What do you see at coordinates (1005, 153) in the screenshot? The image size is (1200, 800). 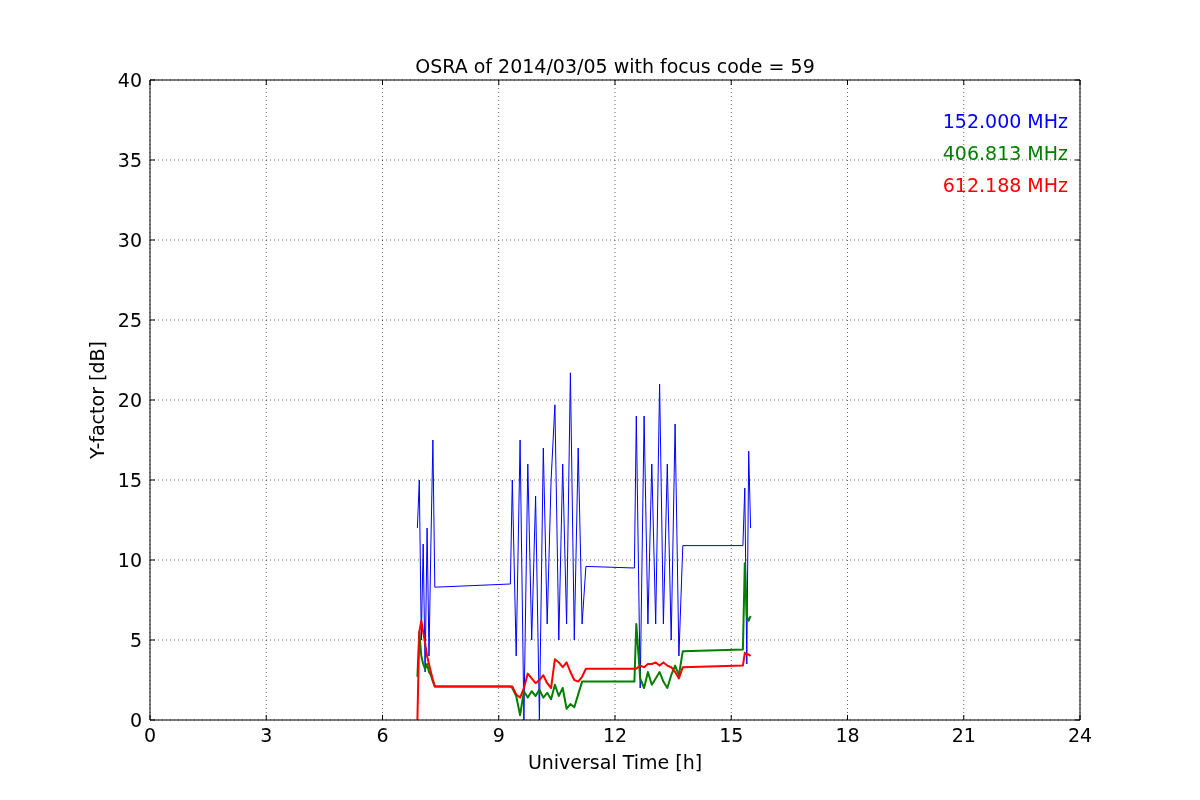 I see `legend-label: 406.813 MHz` at bounding box center [1005, 153].